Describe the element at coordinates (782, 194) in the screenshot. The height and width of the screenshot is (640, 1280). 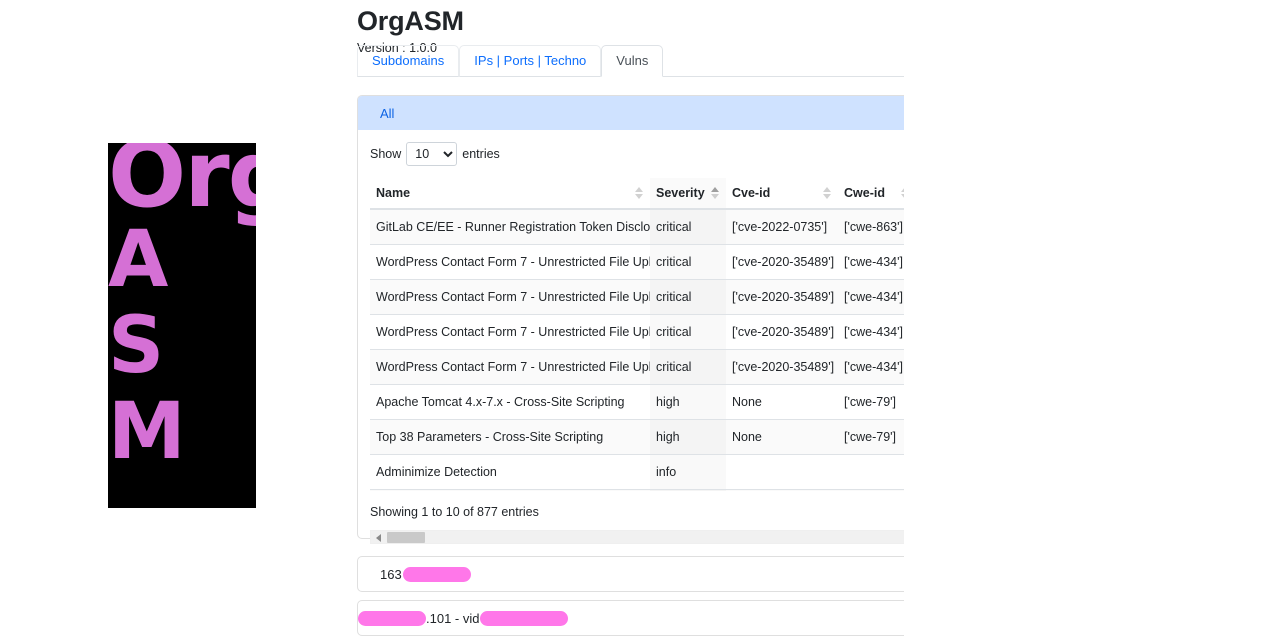
I see `column-header-cve-id: Cve-id` at that location.